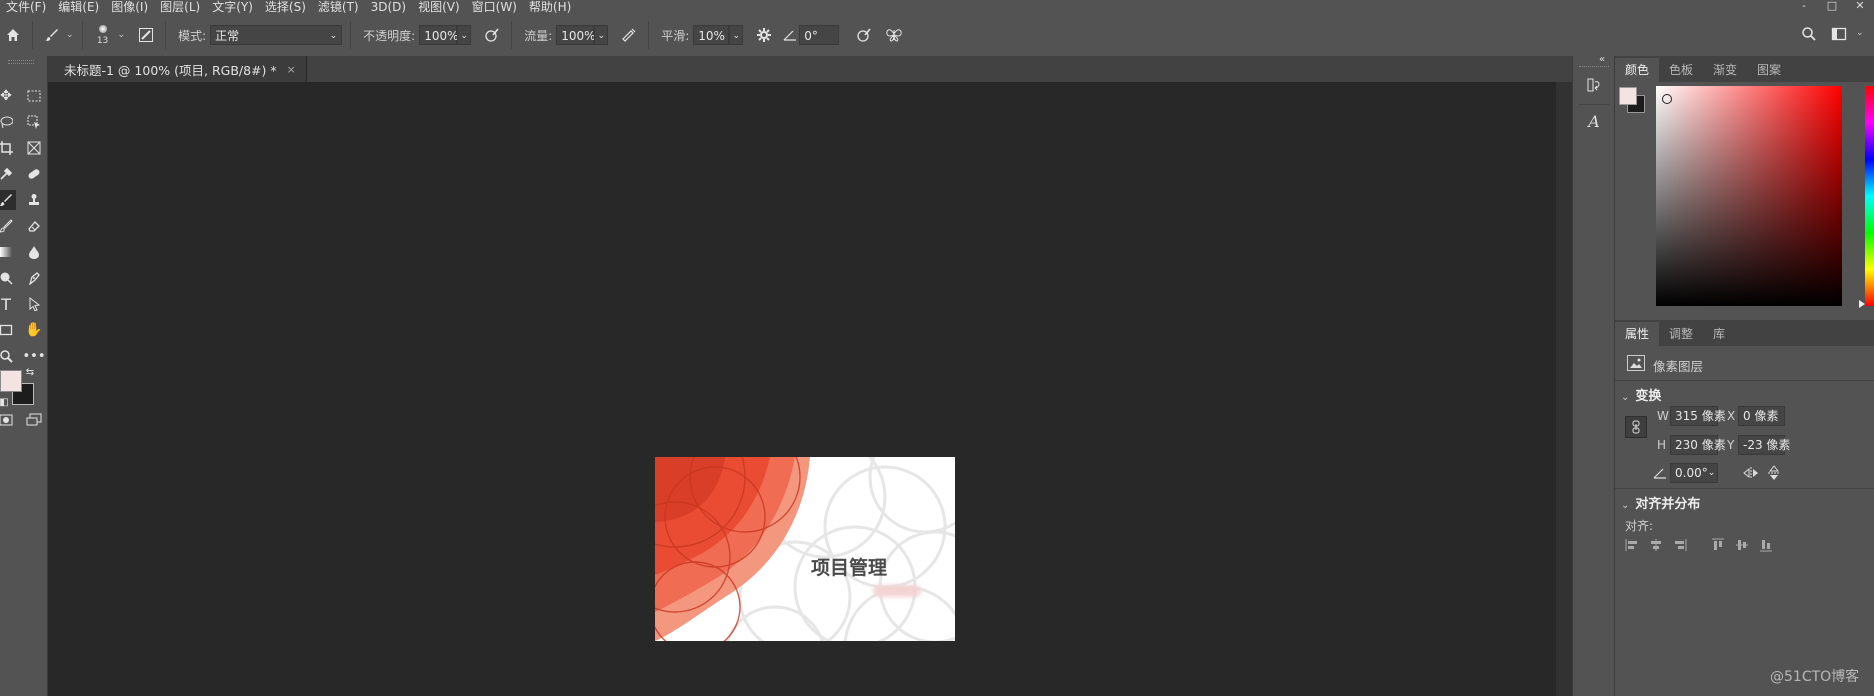 This screenshot has height=696, width=1874. What do you see at coordinates (1766, 546) in the screenshot?
I see `align-bottom-icon` at bounding box center [1766, 546].